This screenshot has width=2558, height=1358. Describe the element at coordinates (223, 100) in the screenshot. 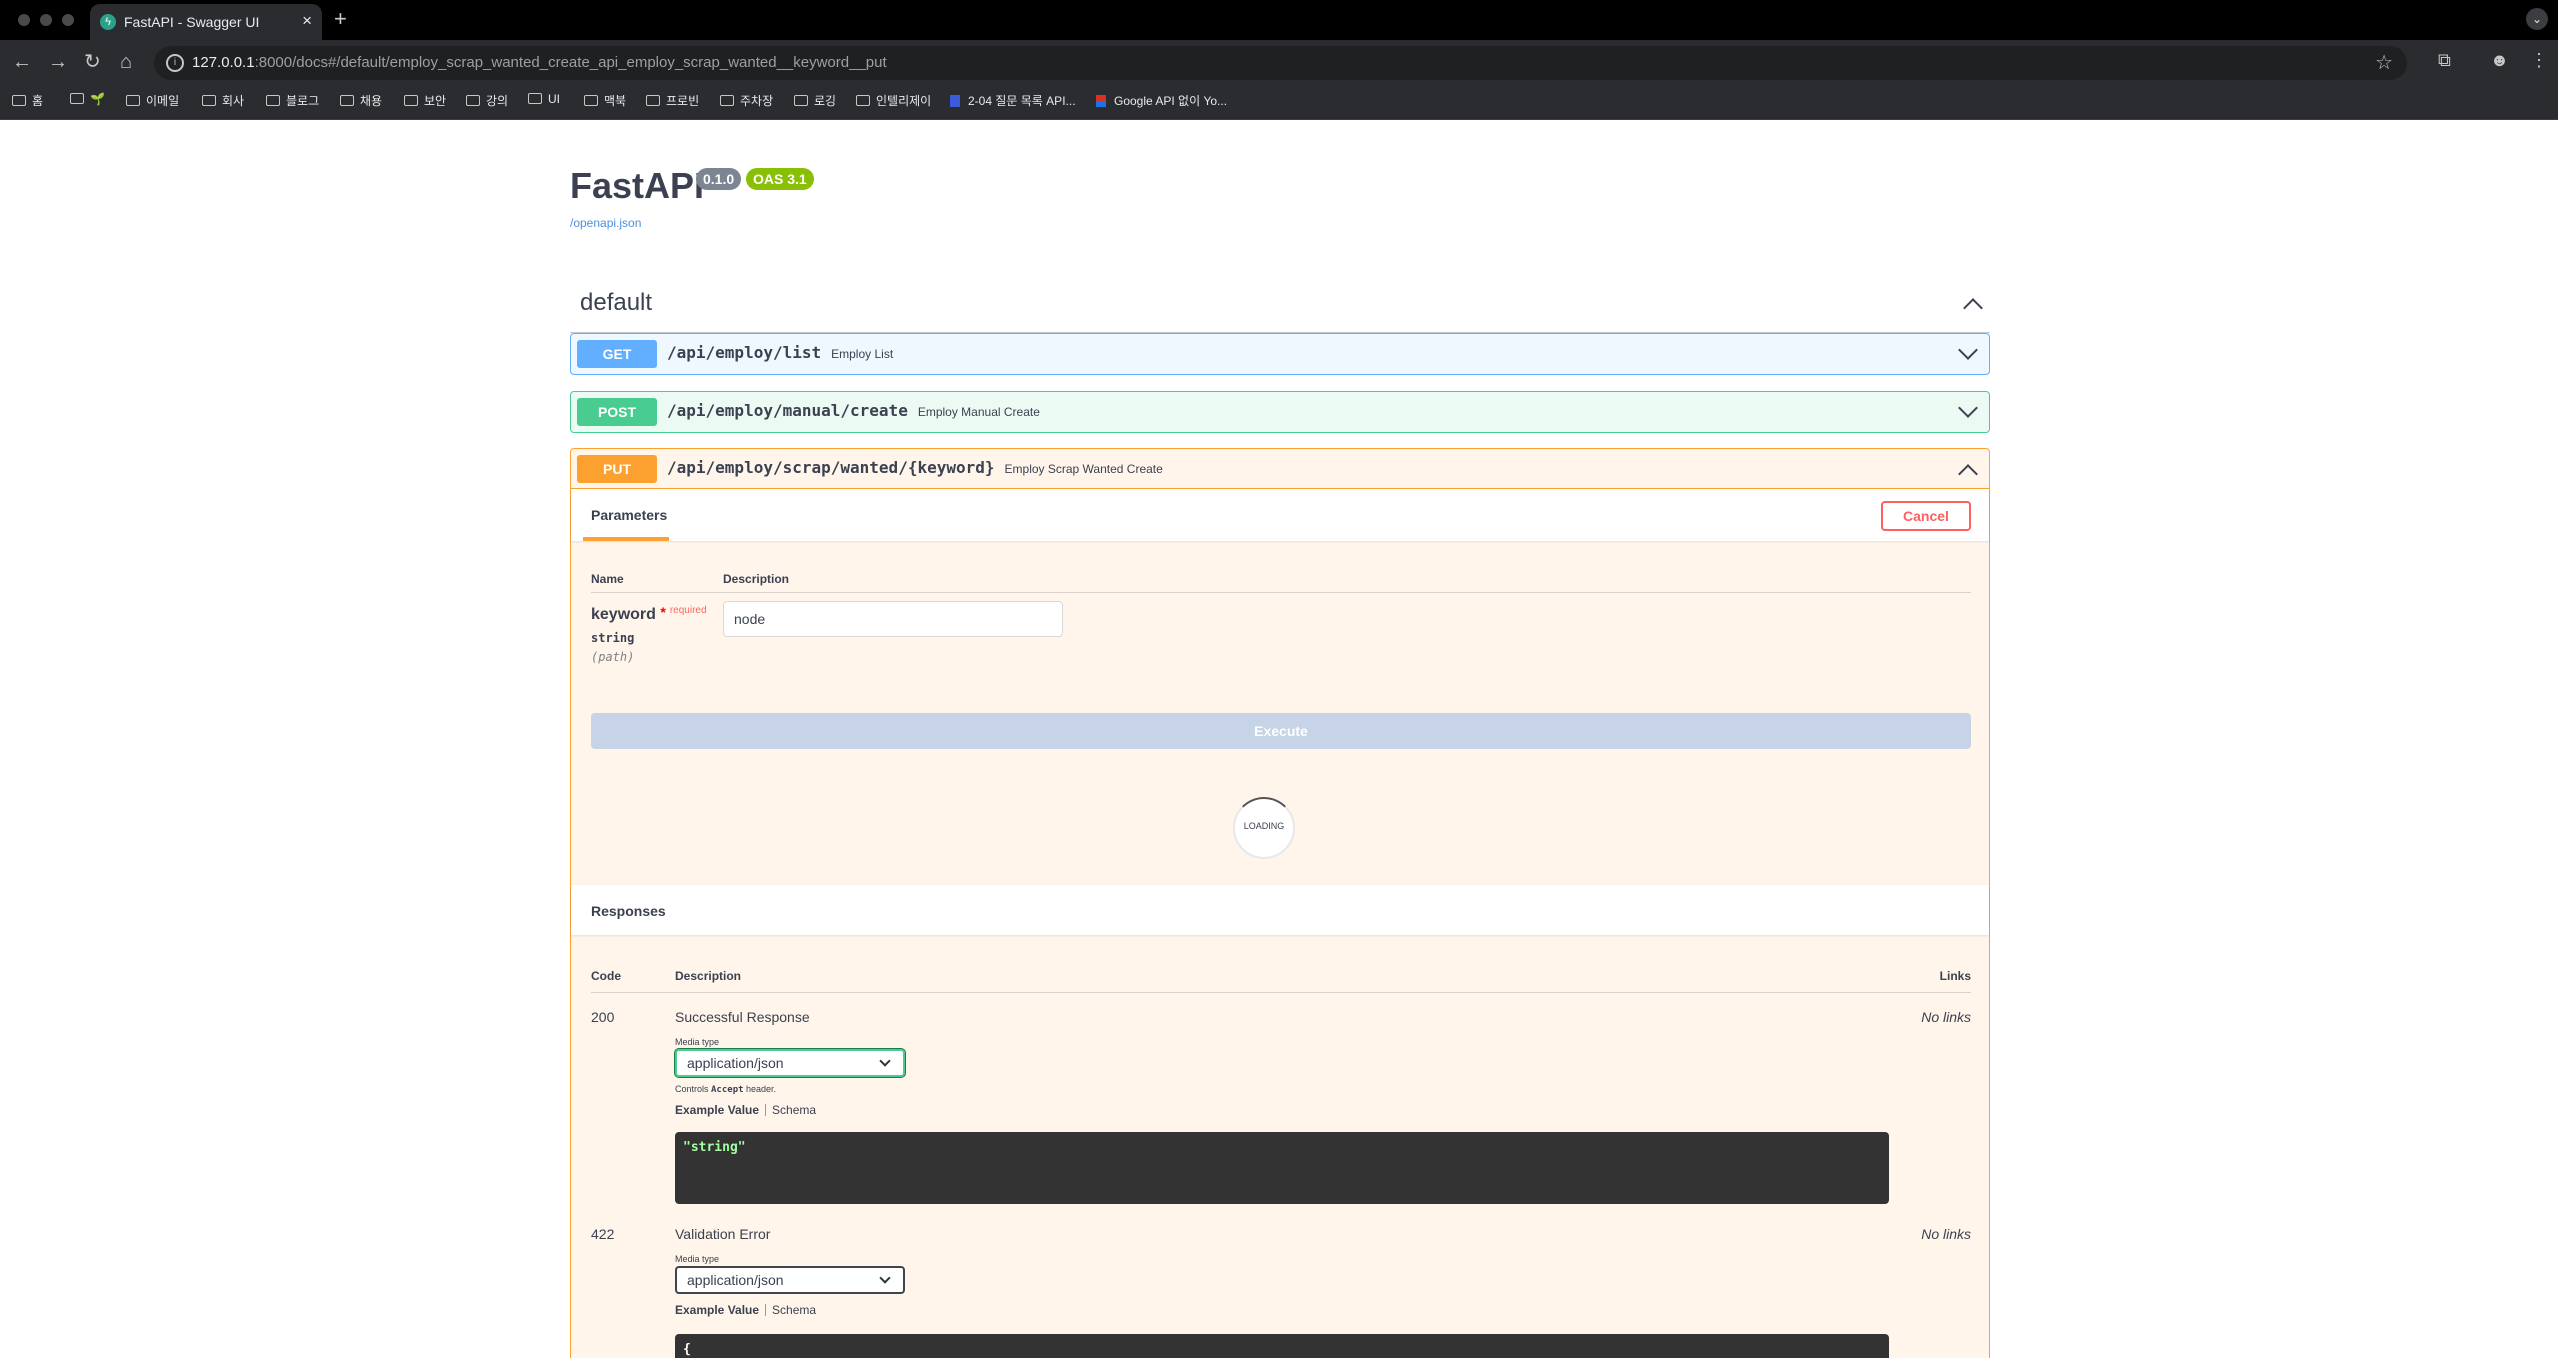

I see `bookmark-folder: 회사` at that location.